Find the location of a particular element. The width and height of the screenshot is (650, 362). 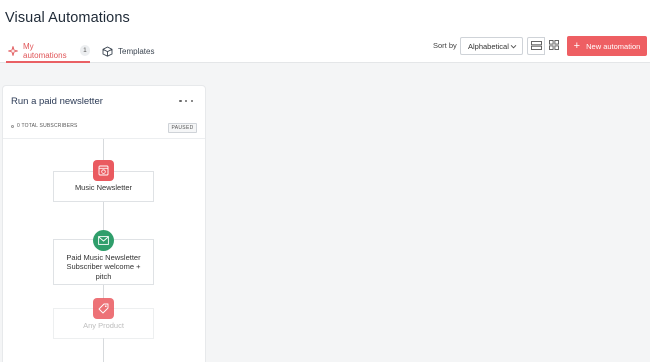

tab-my-automations: My automations 1 is located at coordinates (48, 51).